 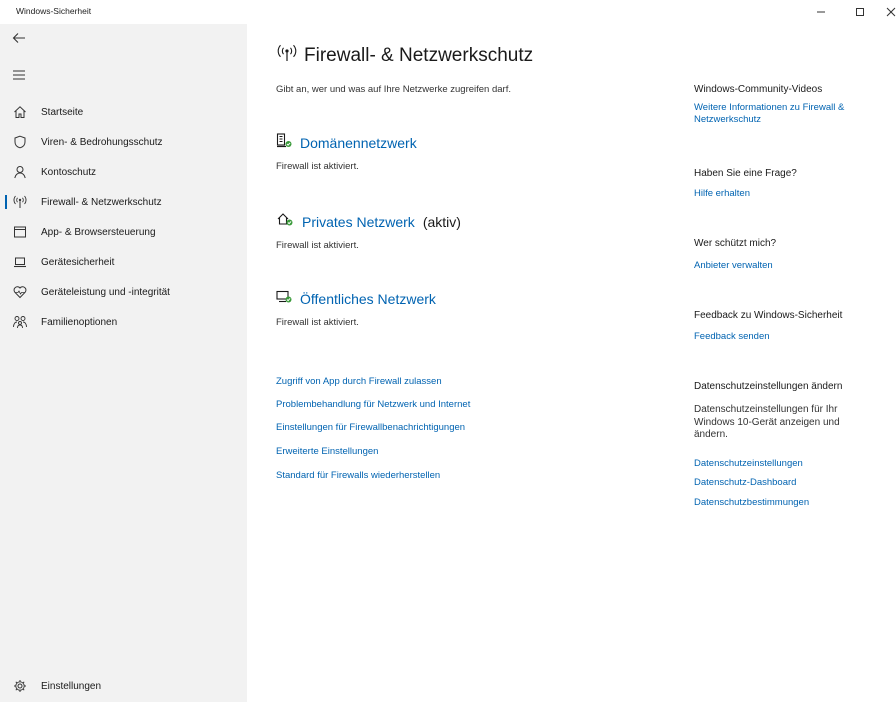 I want to click on network-name: Privates Netzwerk, so click(x=358, y=222).